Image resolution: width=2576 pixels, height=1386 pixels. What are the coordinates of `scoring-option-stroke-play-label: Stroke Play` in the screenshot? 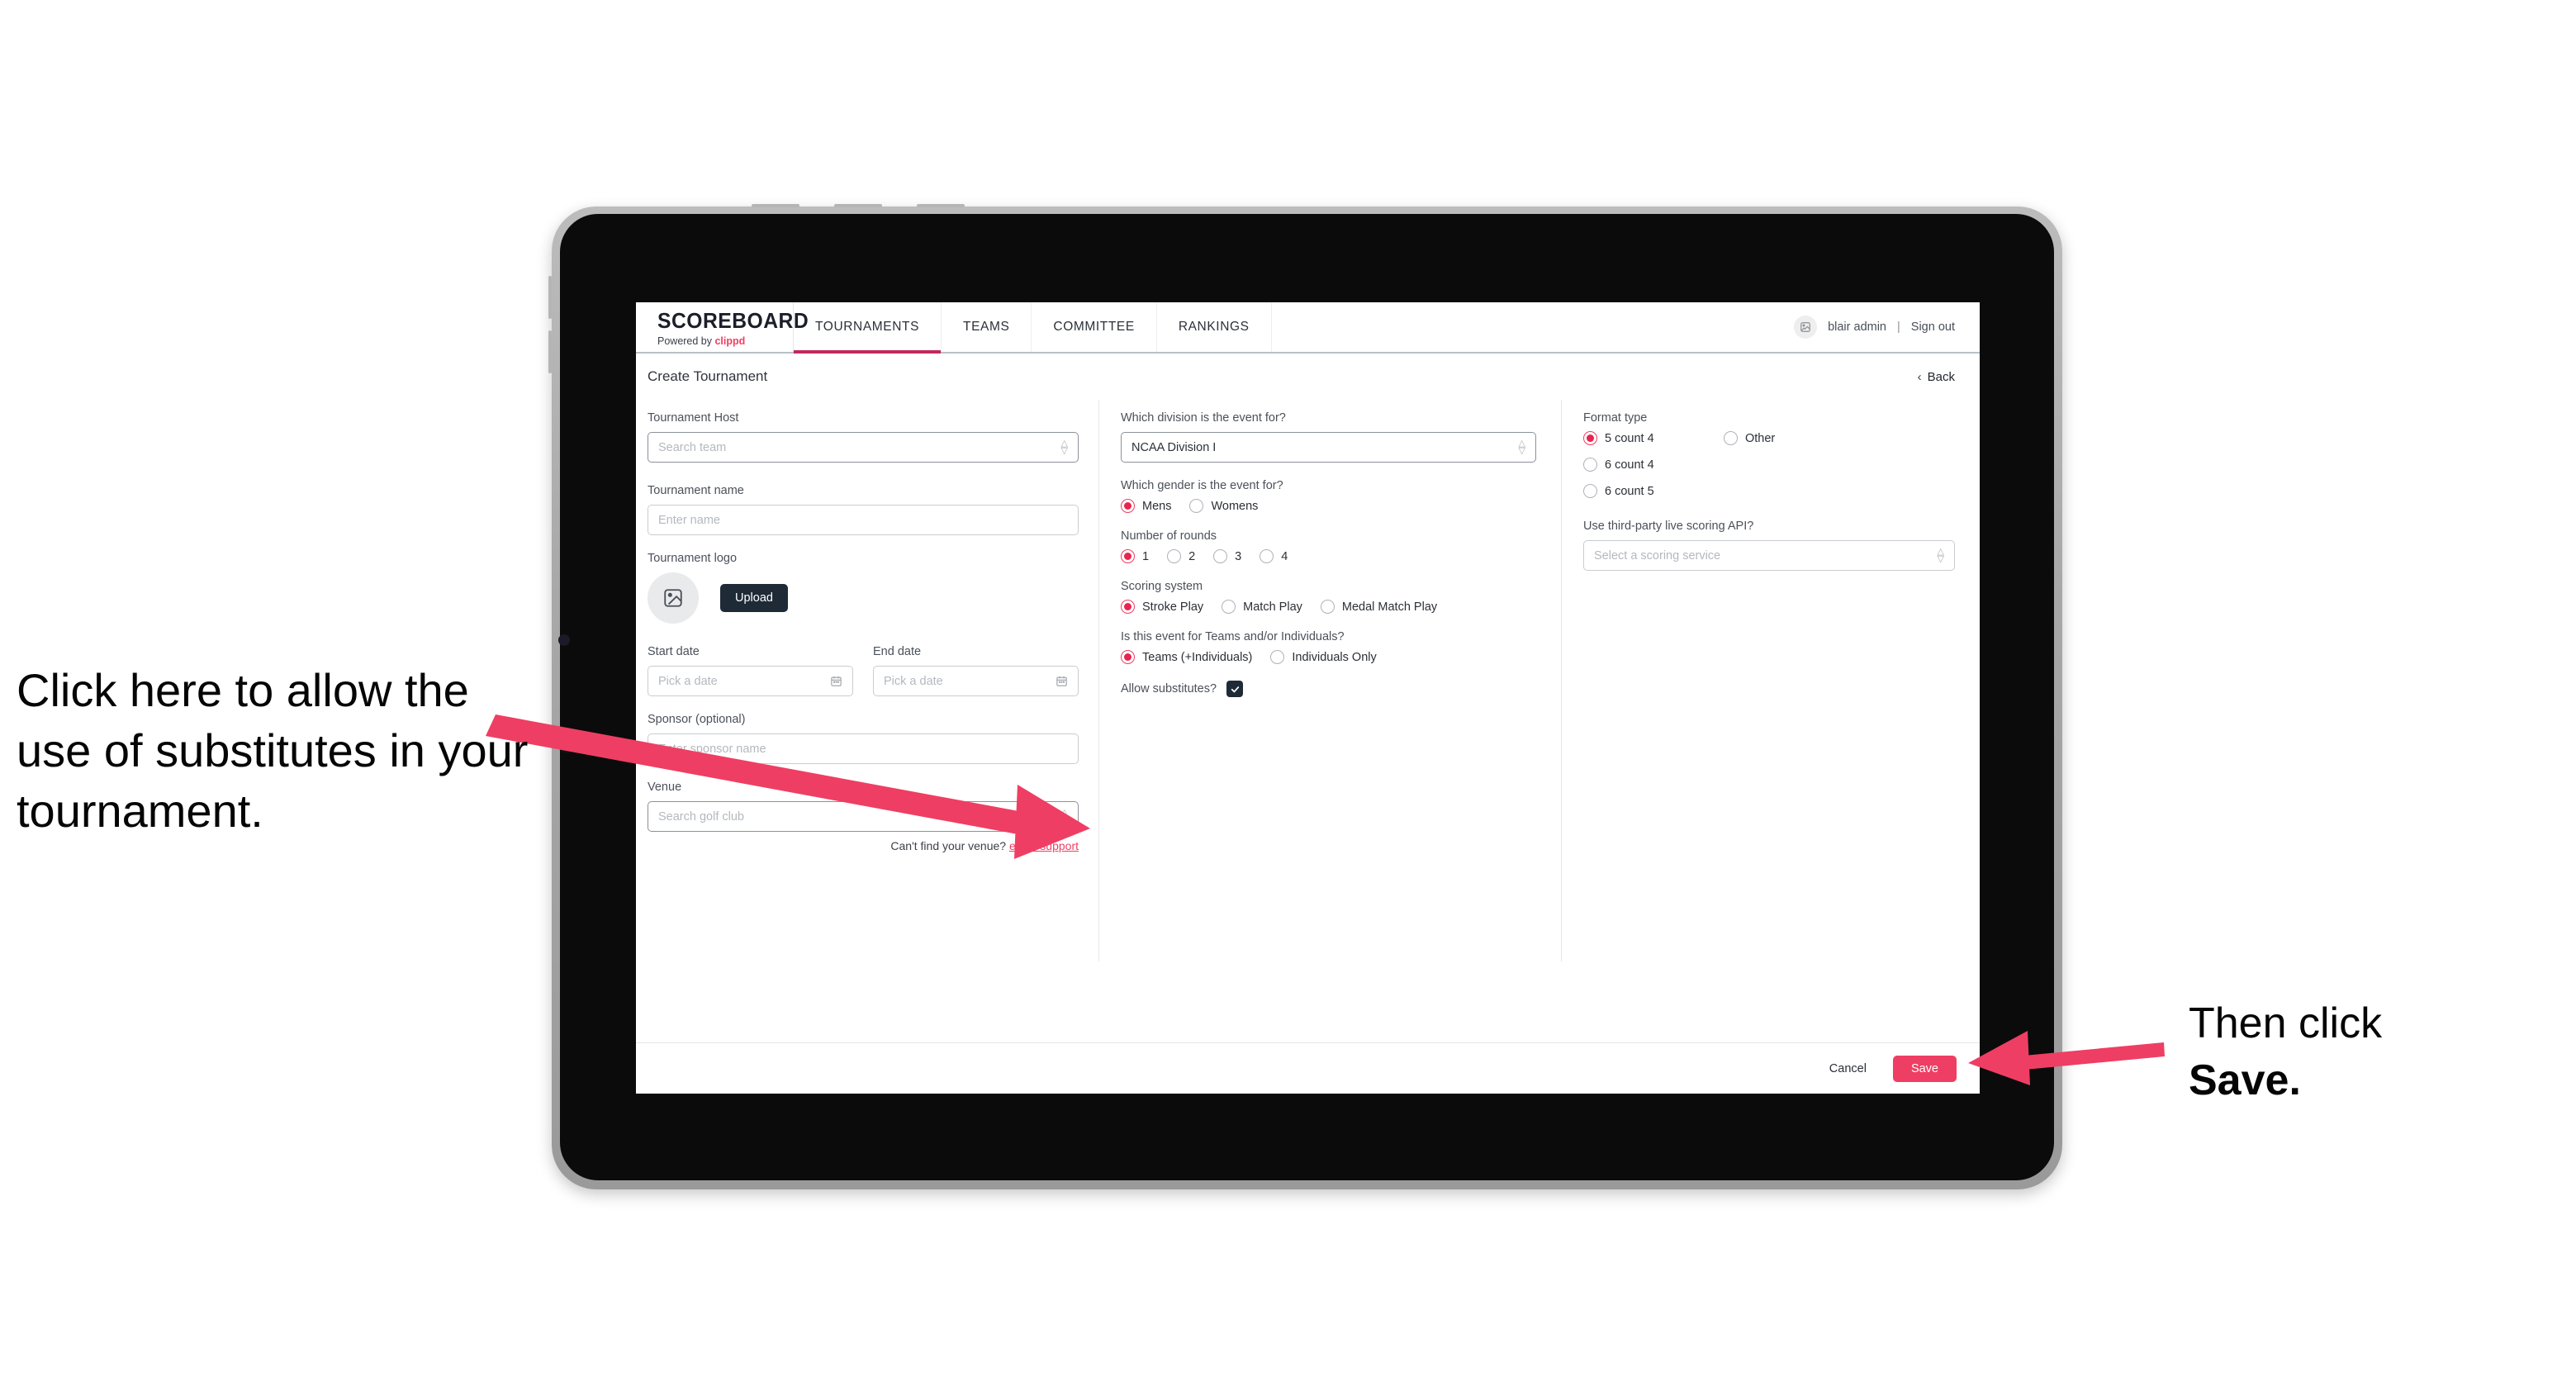 It's located at (1173, 607).